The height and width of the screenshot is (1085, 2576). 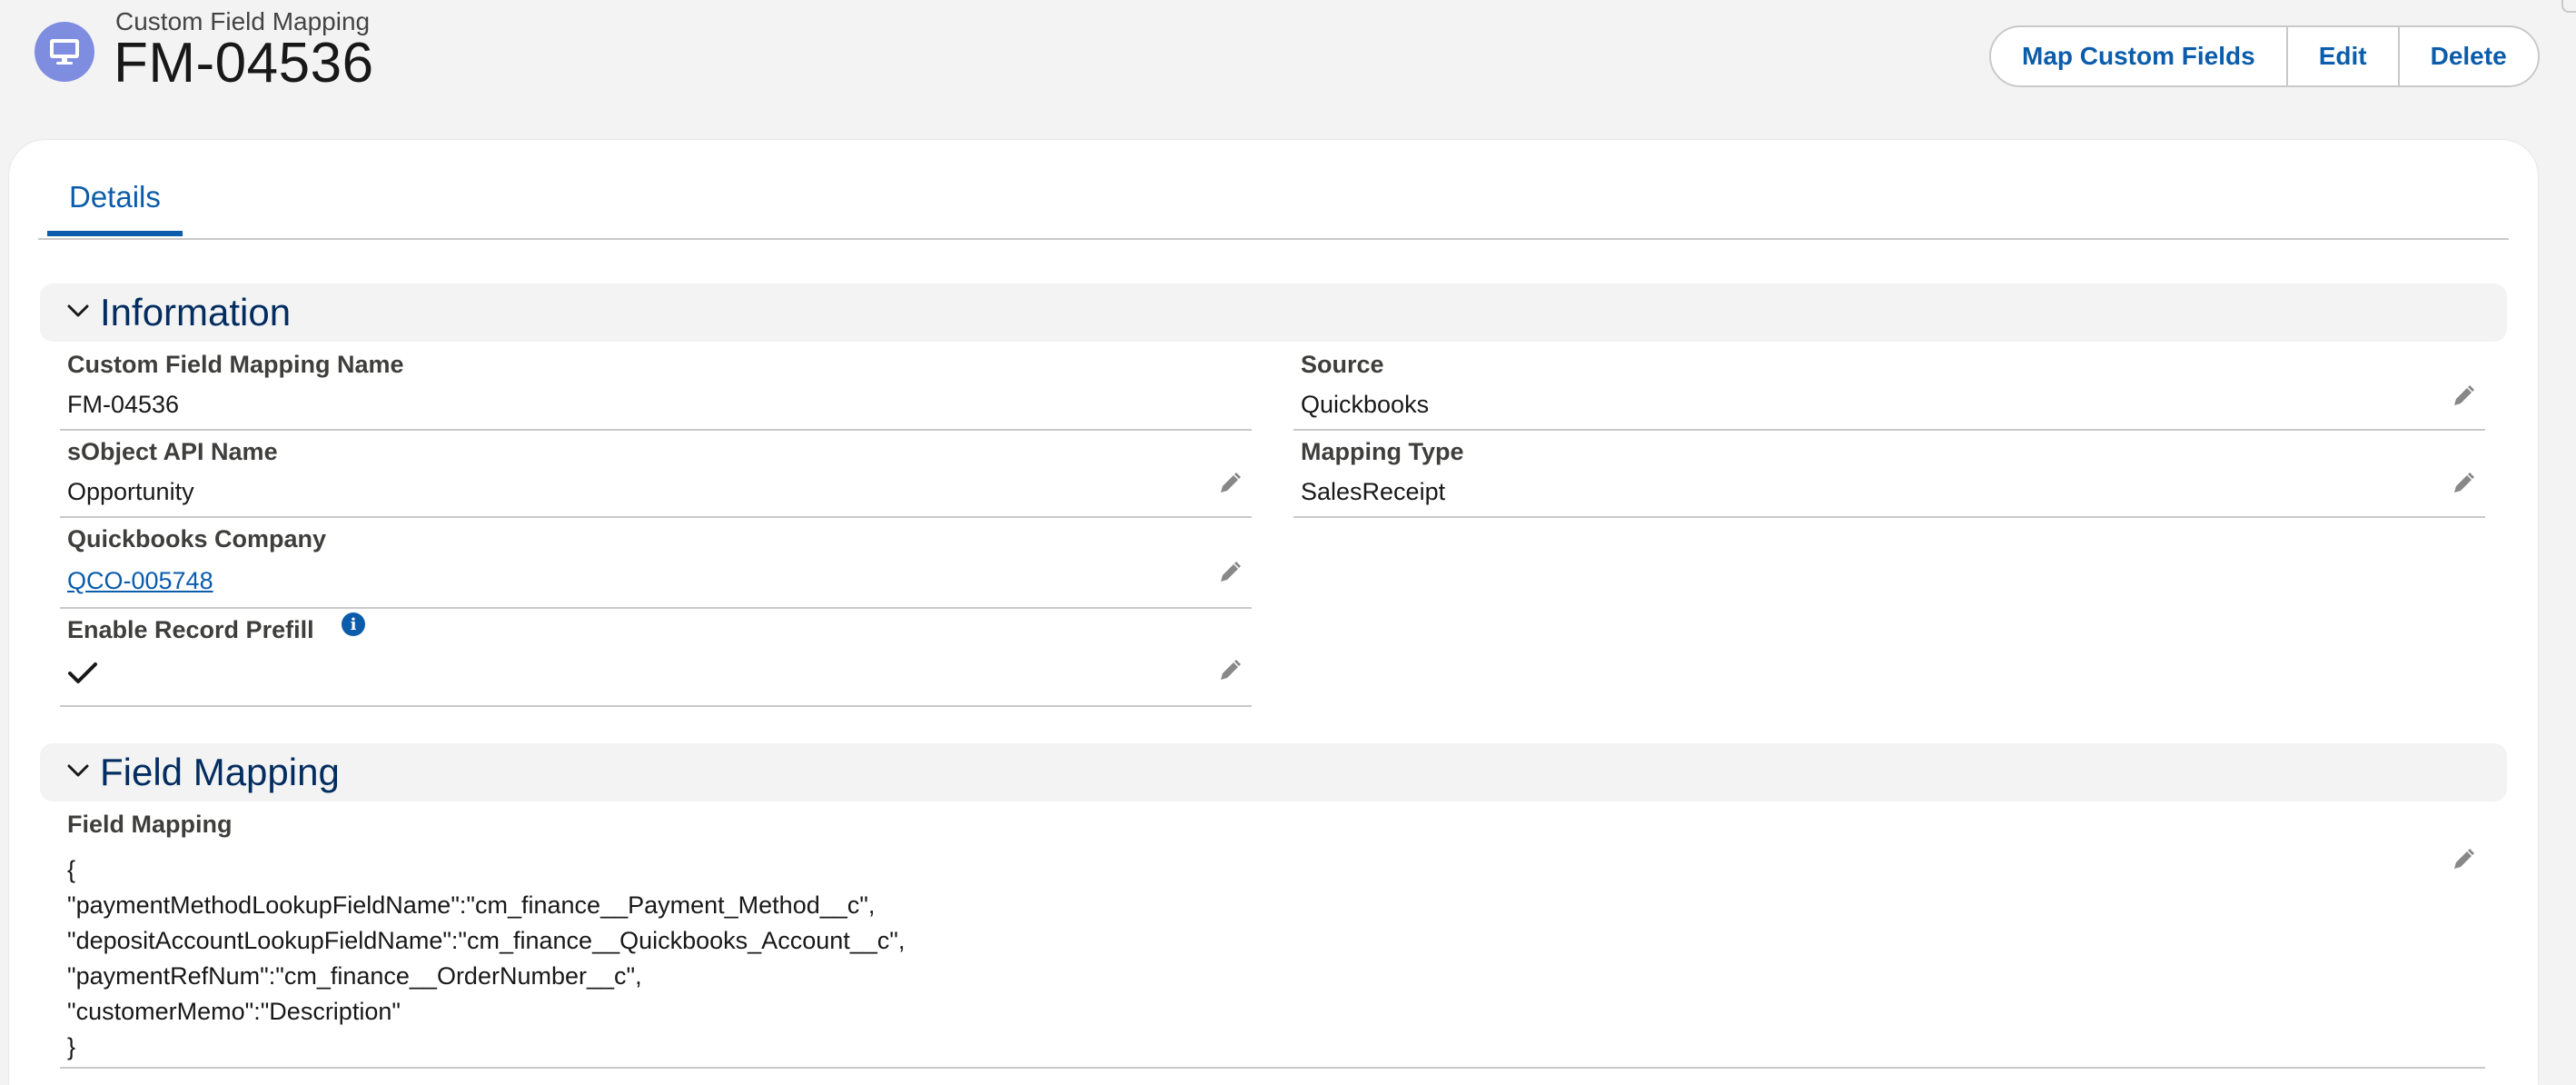 What do you see at coordinates (190, 630) in the screenshot?
I see `field-label: Enable Record Prefill` at bounding box center [190, 630].